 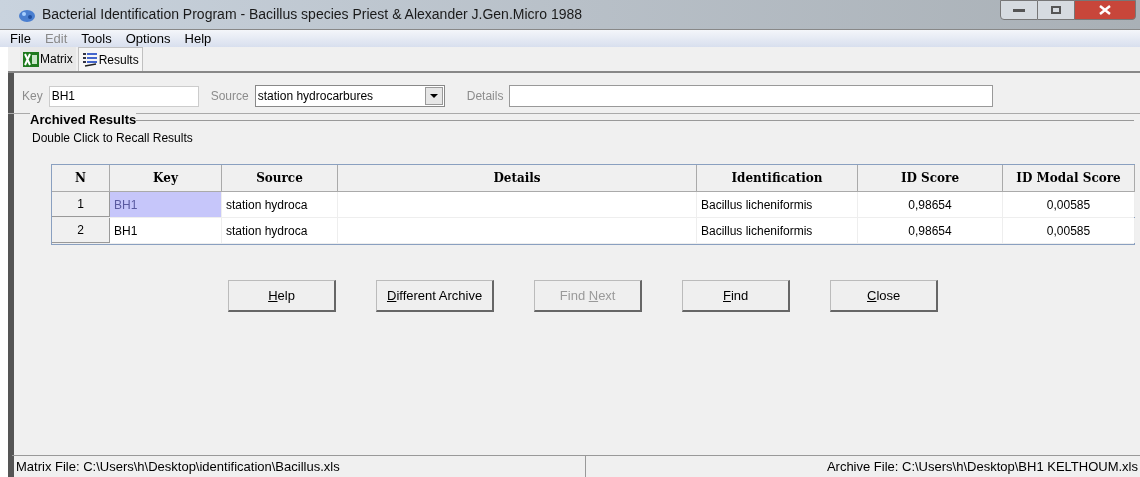 I want to click on column-header: Source, so click(x=280, y=178).